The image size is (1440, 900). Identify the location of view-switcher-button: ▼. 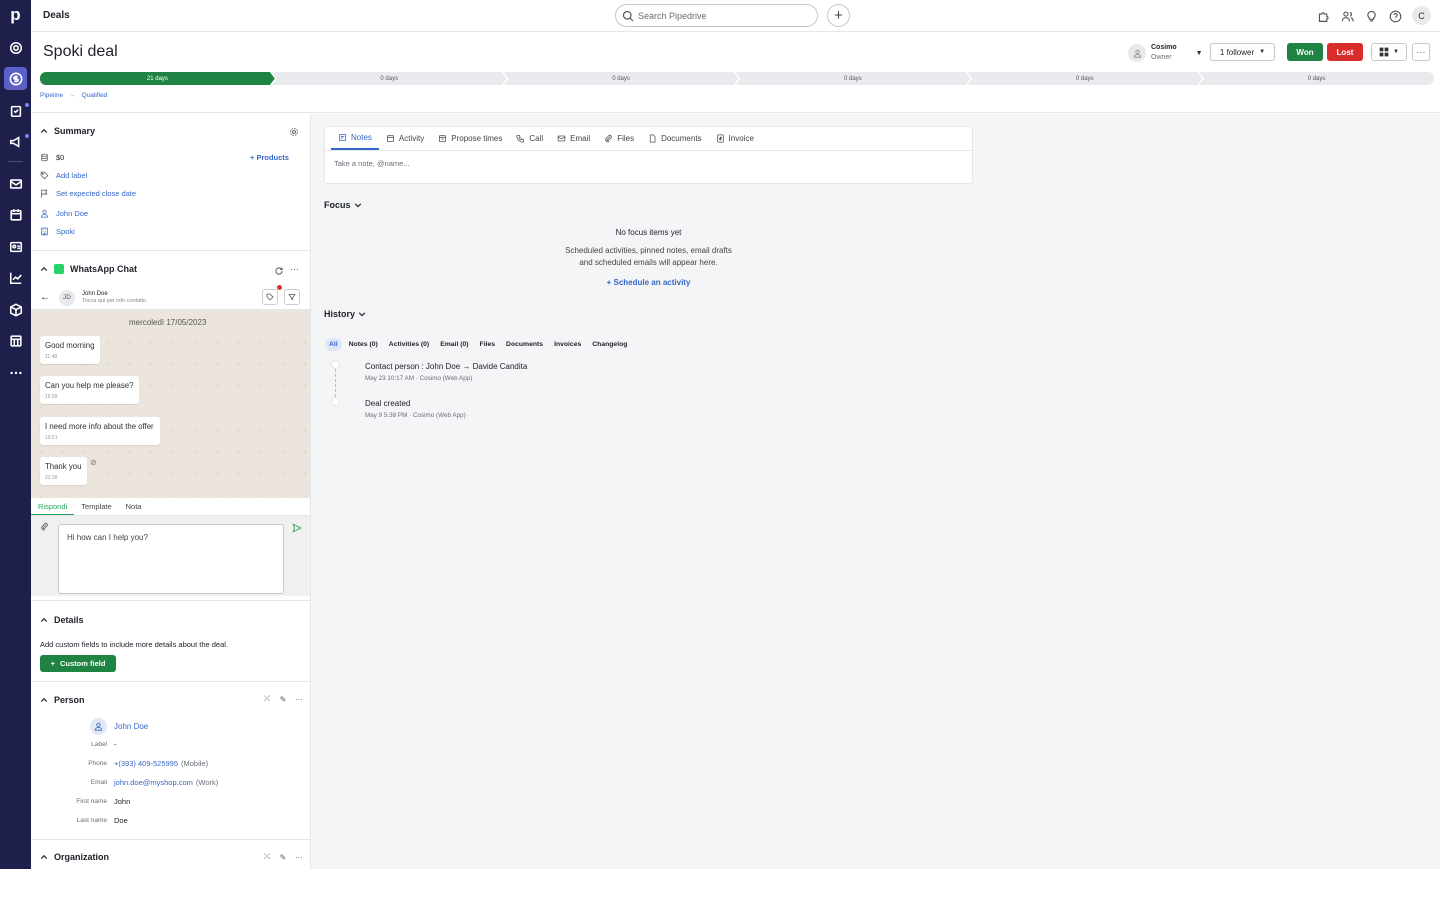
(1389, 52).